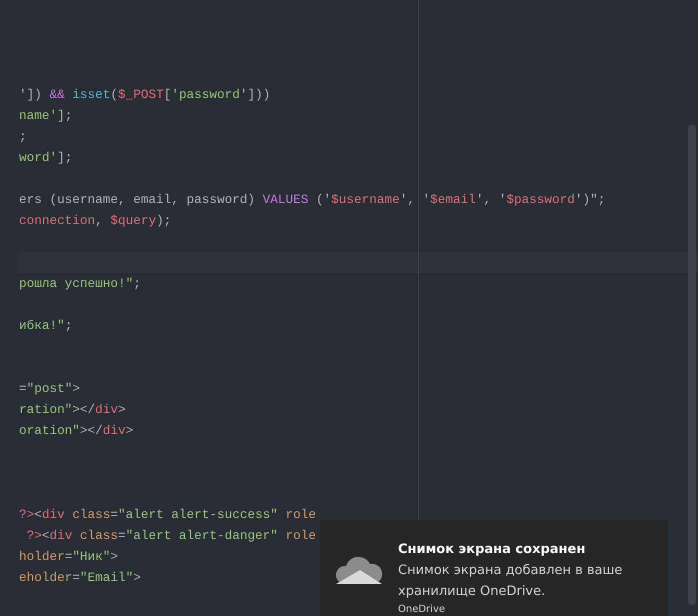 The height and width of the screenshot is (616, 698). Describe the element at coordinates (80, 283) in the screenshot. I see `code-line: рошла успешно!";` at that location.